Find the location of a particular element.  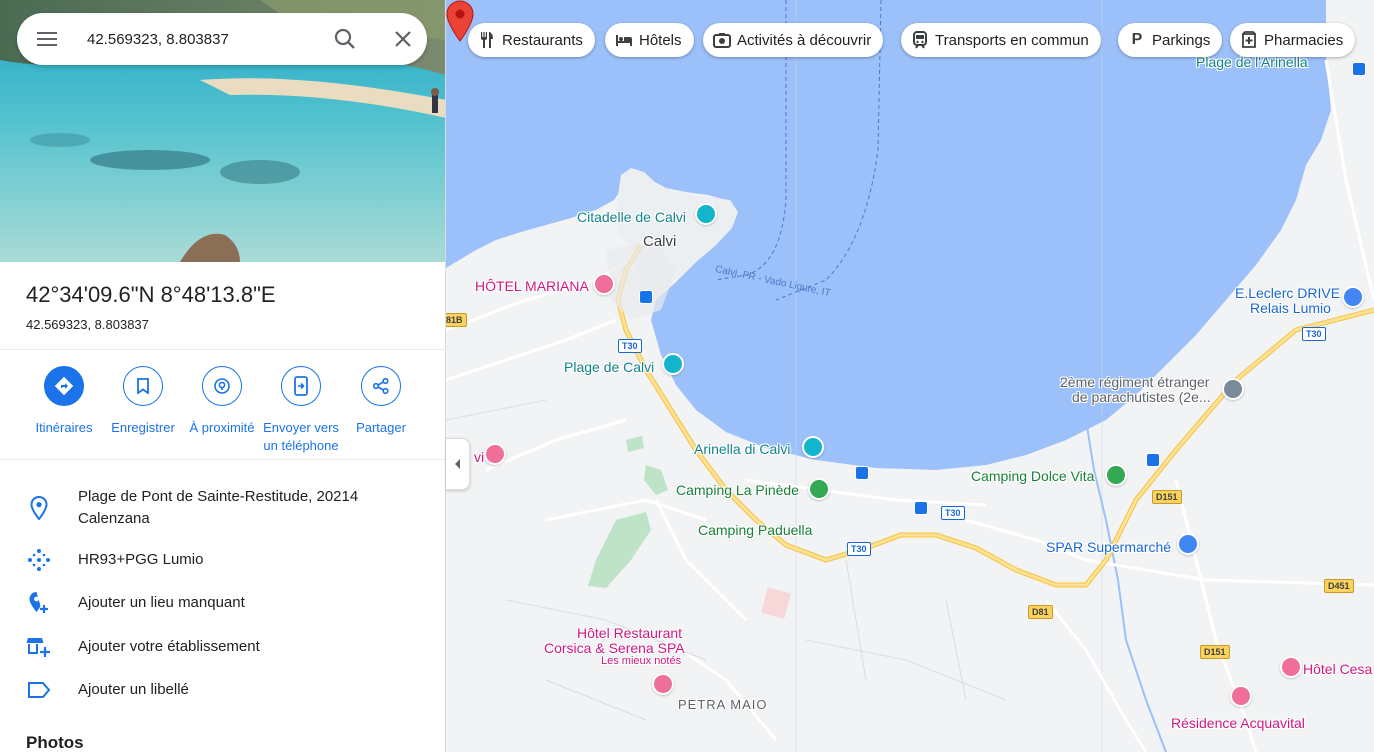

chevron-left-icon is located at coordinates (457, 464).